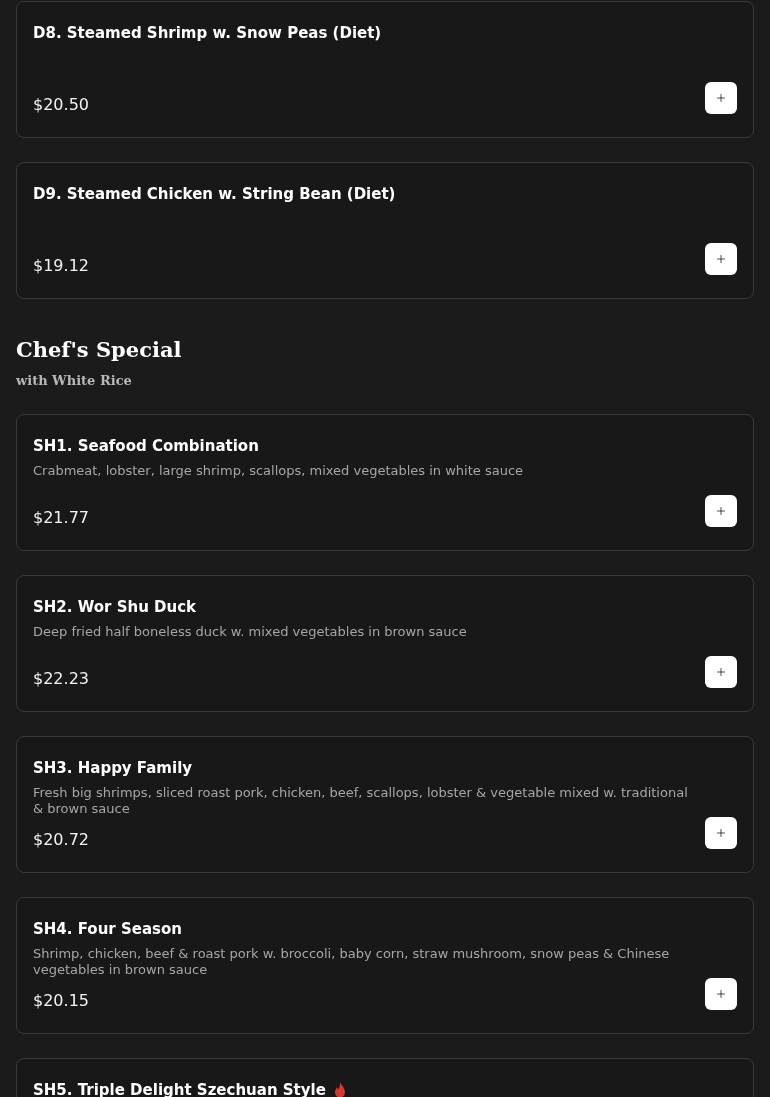  What do you see at coordinates (385, 230) in the screenshot?
I see `menu-item-card: D9. Steamed Chicken w. String Bean (Diet) $19.12` at bounding box center [385, 230].